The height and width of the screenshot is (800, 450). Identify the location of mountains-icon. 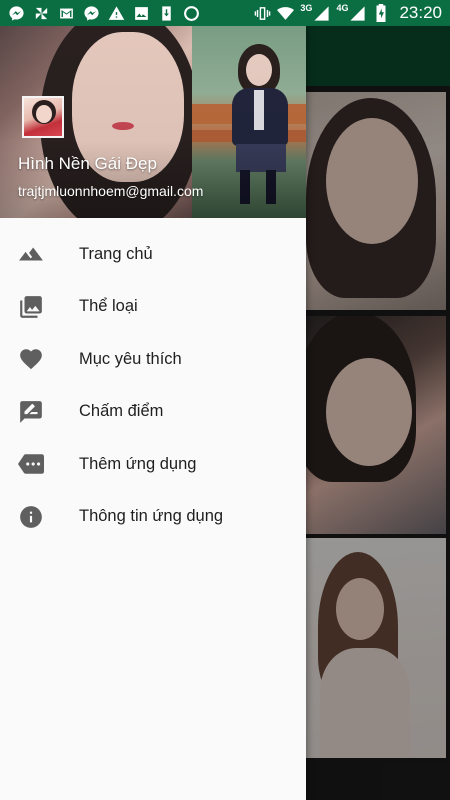
(31, 254).